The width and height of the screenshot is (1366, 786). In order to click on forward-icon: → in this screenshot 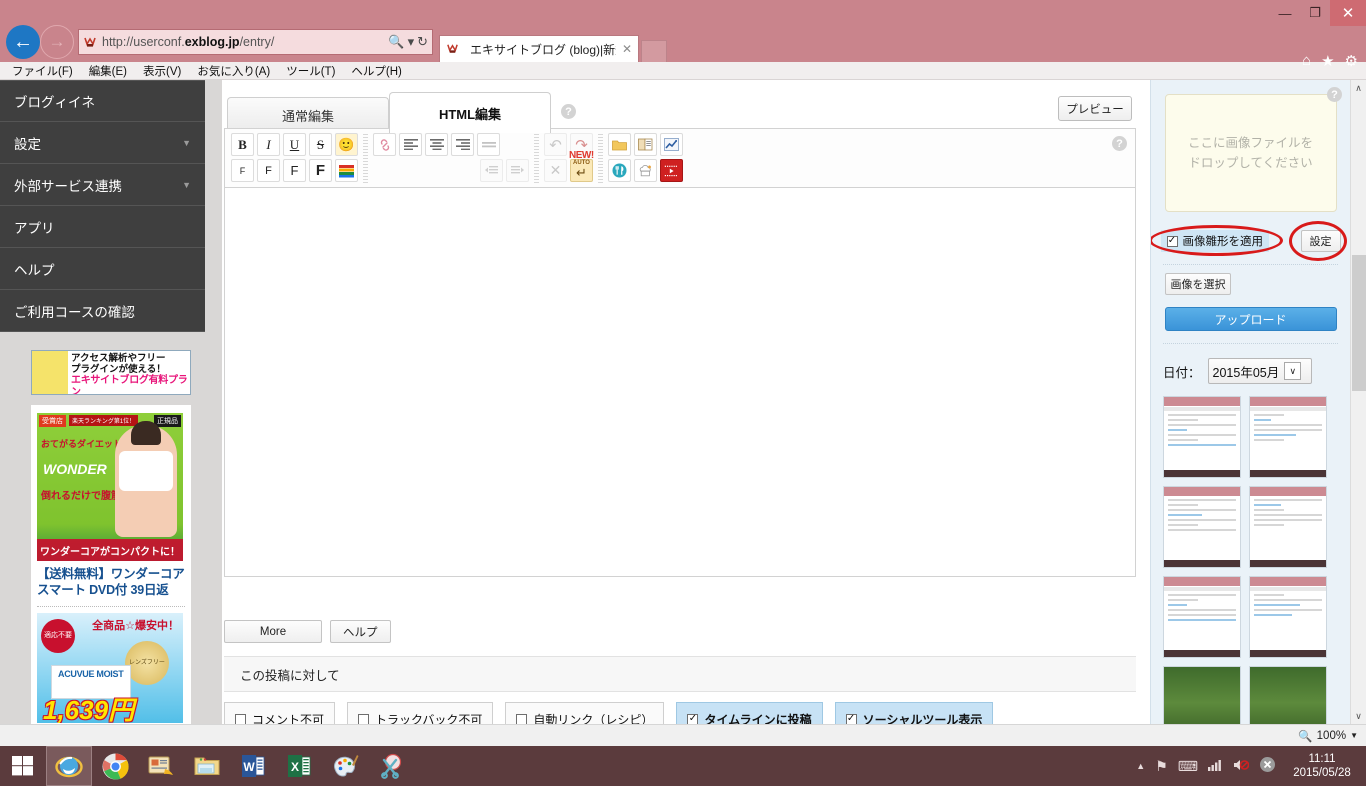, I will do `click(57, 42)`.